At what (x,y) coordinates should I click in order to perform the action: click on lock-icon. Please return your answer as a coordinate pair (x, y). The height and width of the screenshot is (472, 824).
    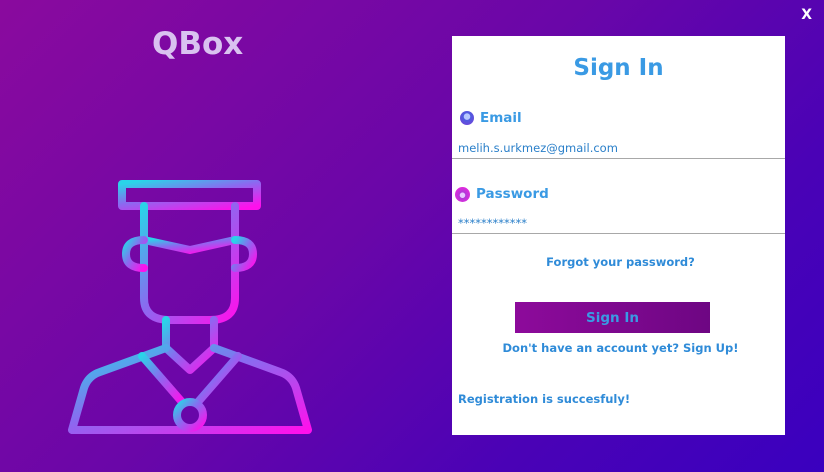
    Looking at the image, I should click on (462, 194).